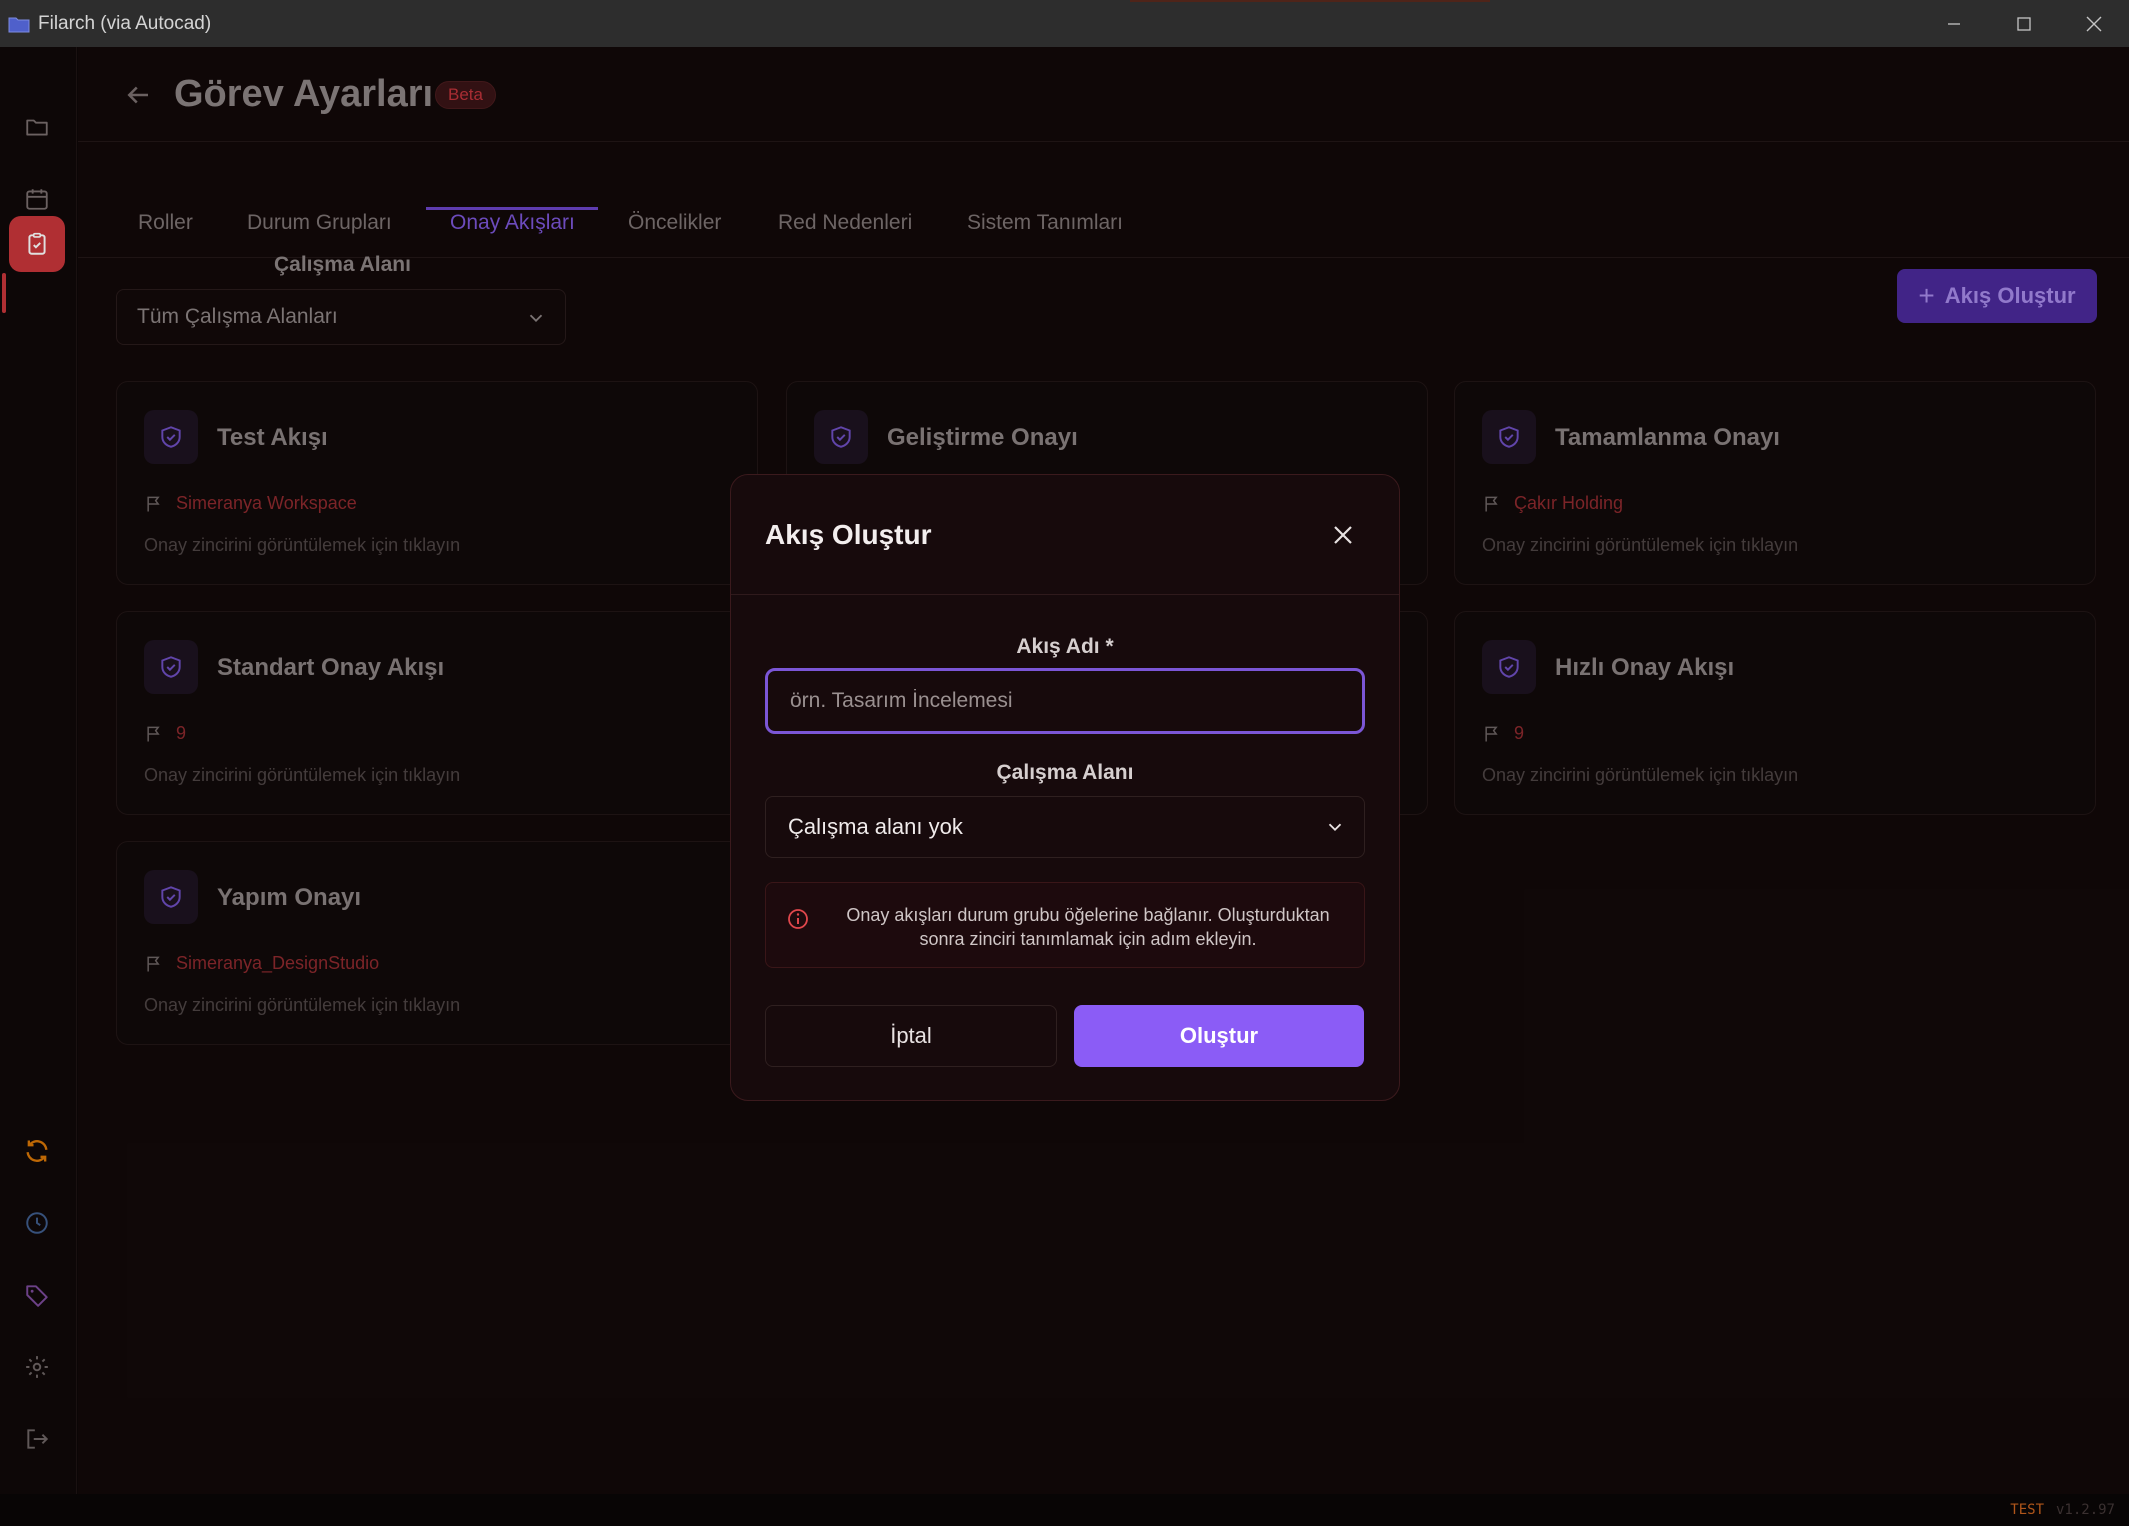 This screenshot has width=2129, height=1526. Describe the element at coordinates (875, 826) in the screenshot. I see `workspace-select-value: Çalışma alanı yok` at that location.